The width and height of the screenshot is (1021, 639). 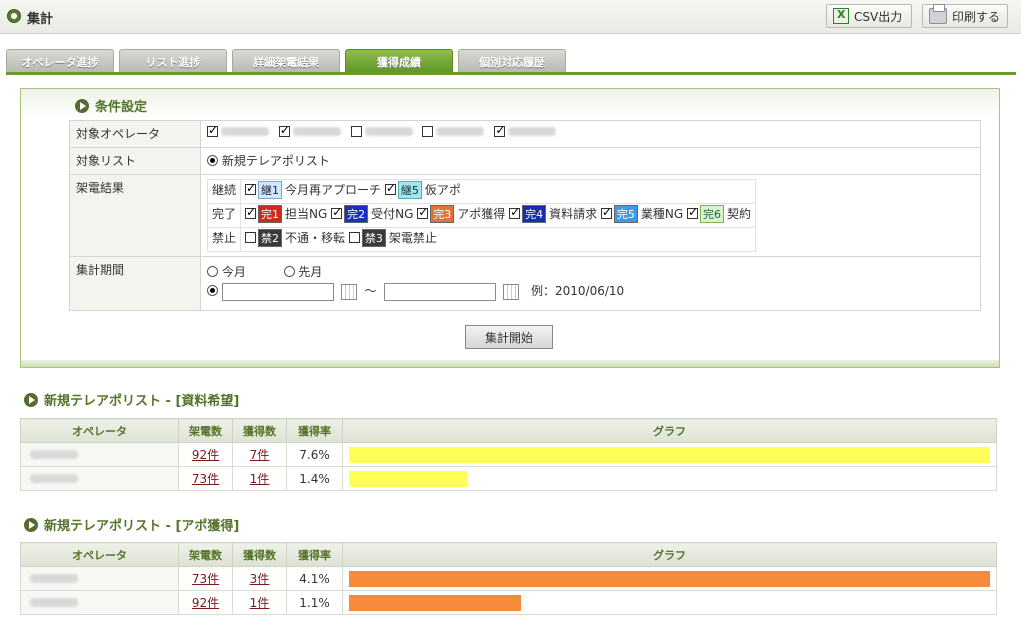 What do you see at coordinates (510, 17) in the screenshot?
I see `page-header: 集計 CSV出力 印刷する` at bounding box center [510, 17].